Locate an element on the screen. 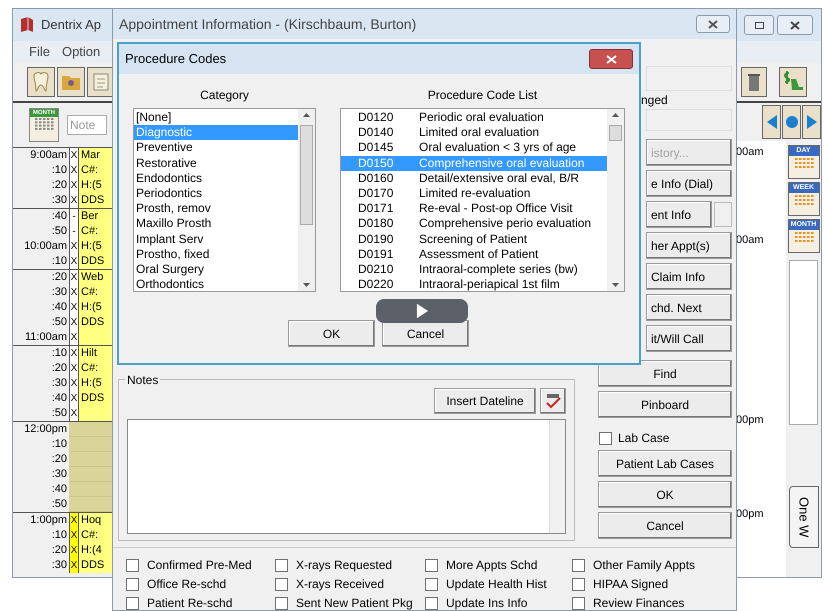 The image size is (824, 611). action-button: Cancel is located at coordinates (665, 525).